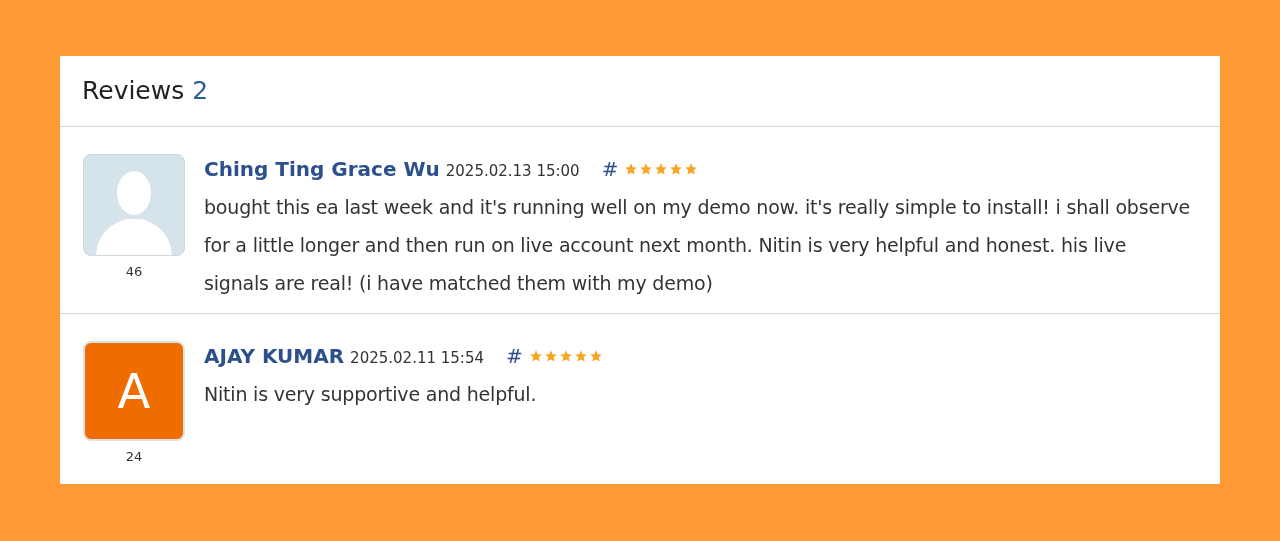  I want to click on review-date: 2025.02.11 15:54, so click(417, 358).